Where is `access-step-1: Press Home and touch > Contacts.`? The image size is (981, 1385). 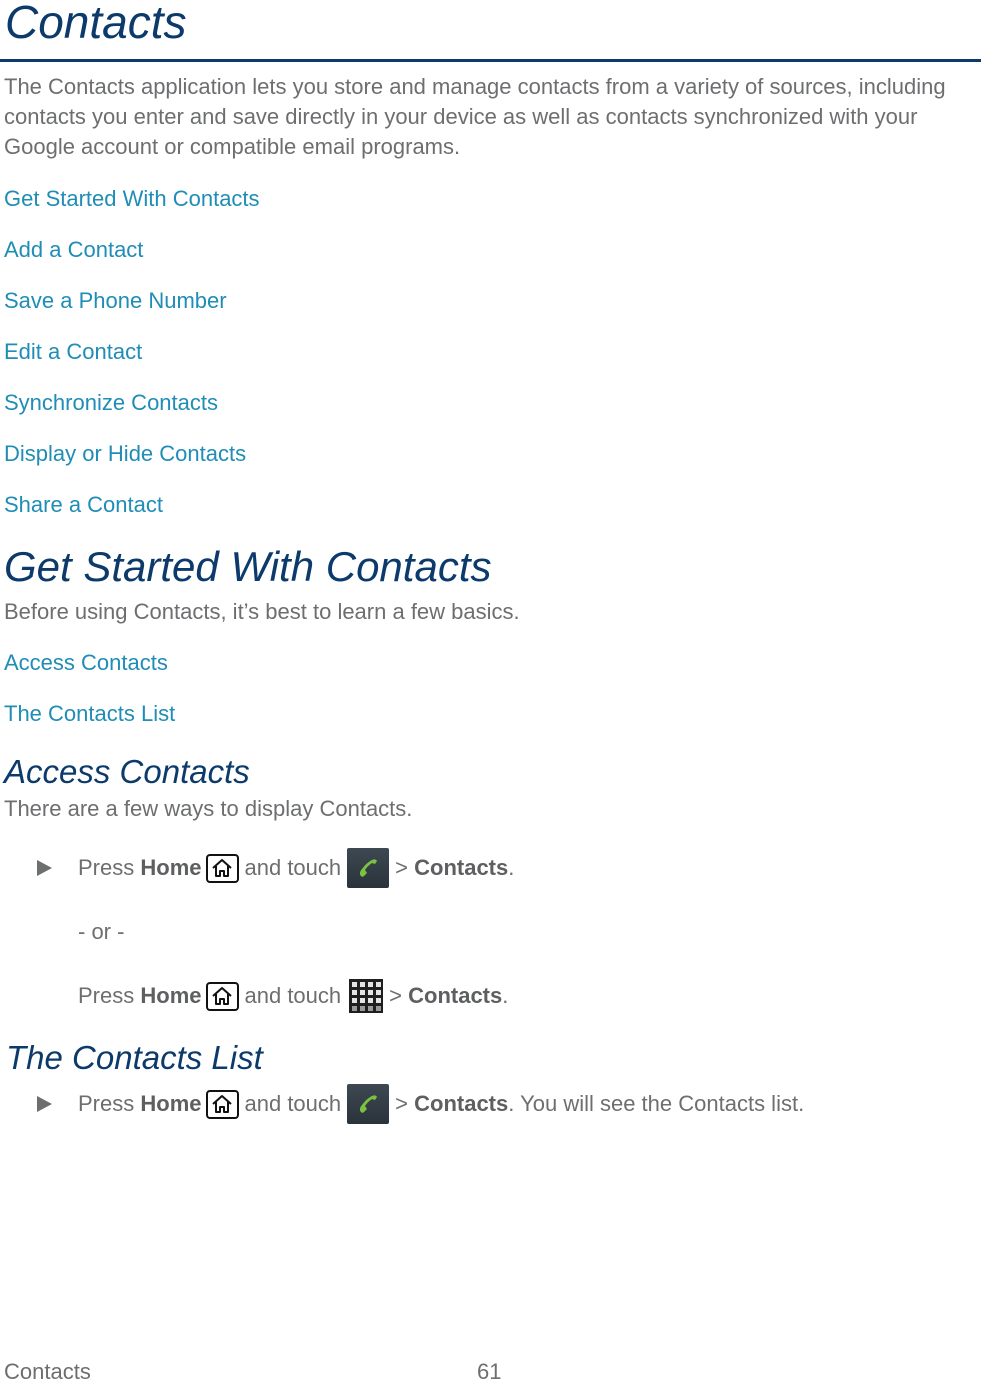 access-step-1: Press Home and touch > Contacts. is located at coordinates (275, 868).